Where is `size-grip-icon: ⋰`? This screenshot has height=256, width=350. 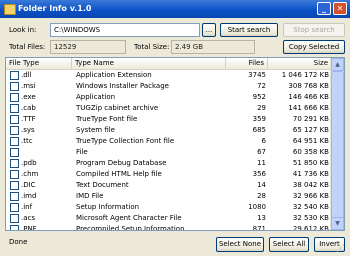
size-grip-icon: ⋰ is located at coordinates (341, 249).